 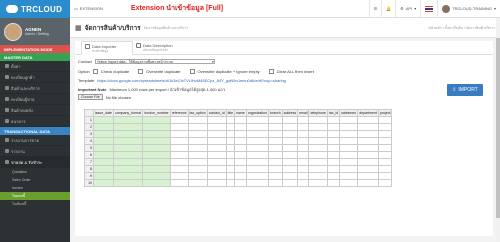 I want to click on column-header: name, so click(x=240, y=113).